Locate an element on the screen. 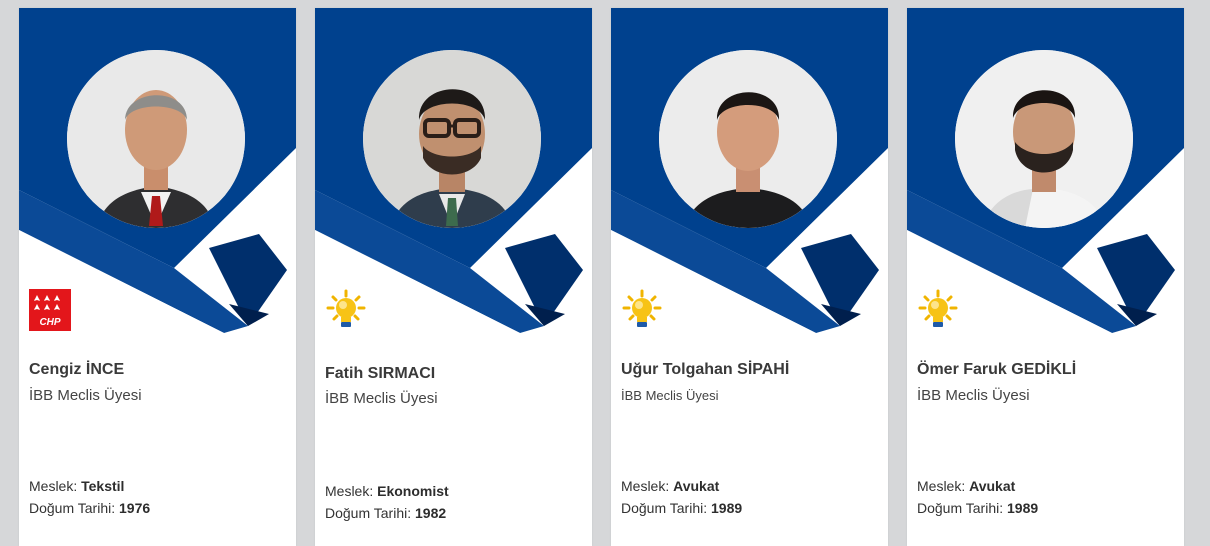  member-name: Uğur Tolgahan SİPAHİ is located at coordinates (705, 369).